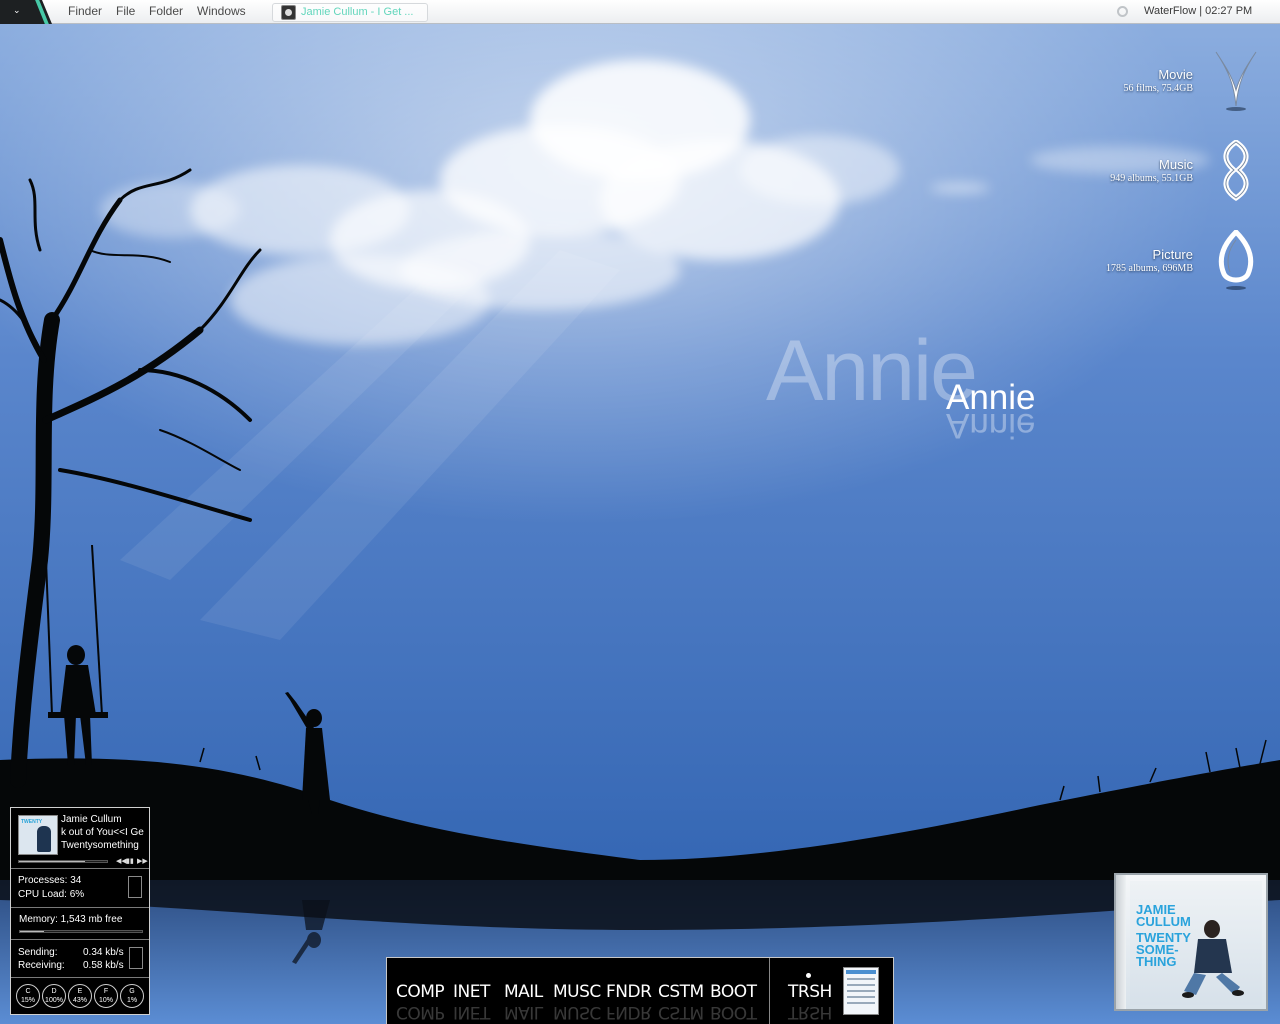 The width and height of the screenshot is (1280, 1024). What do you see at coordinates (577, 992) in the screenshot?
I see `dock-item-musc: MUSC` at bounding box center [577, 992].